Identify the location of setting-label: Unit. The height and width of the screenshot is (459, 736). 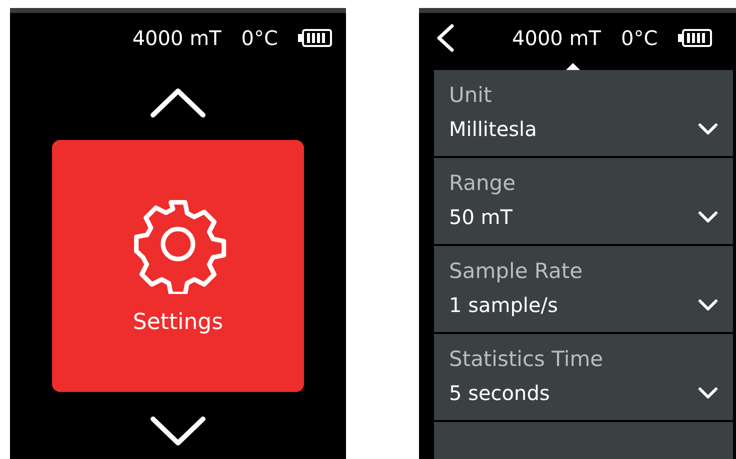
(470, 95).